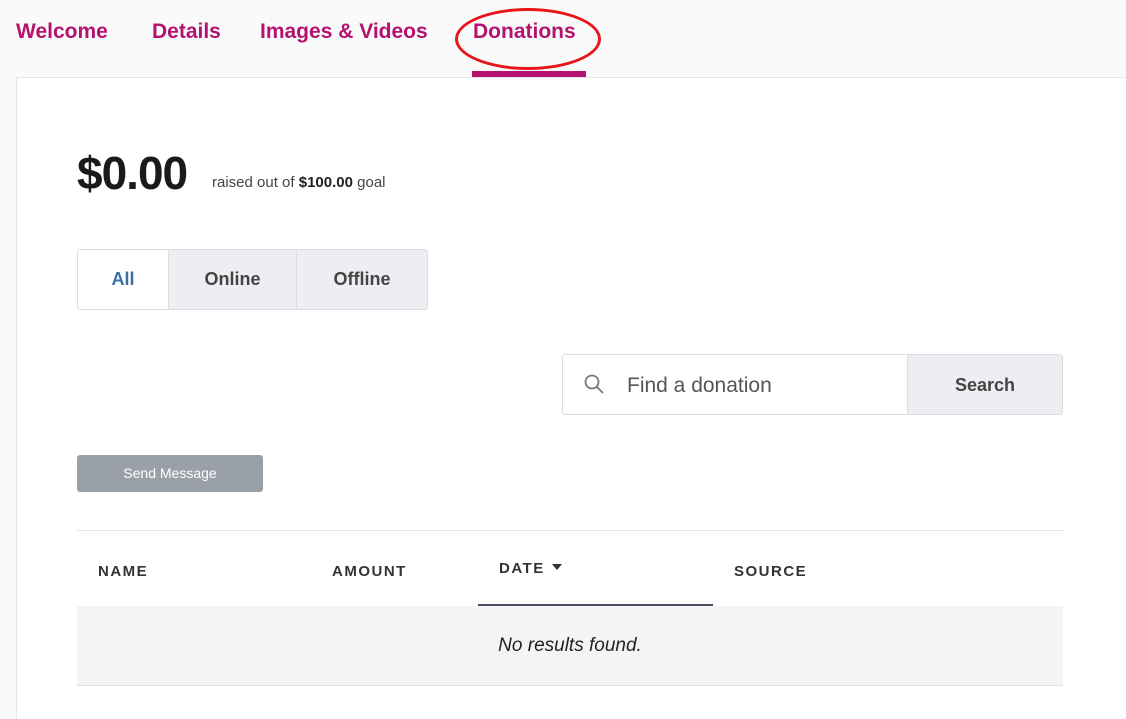 This screenshot has width=1126, height=719. I want to click on tab-details: Details, so click(186, 32).